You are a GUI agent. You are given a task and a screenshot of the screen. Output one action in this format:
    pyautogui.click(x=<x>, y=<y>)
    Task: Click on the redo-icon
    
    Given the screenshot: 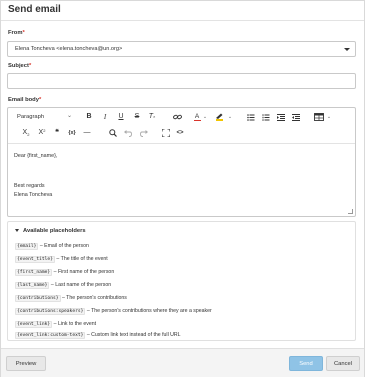 What is the action you would take?
    pyautogui.click(x=144, y=133)
    